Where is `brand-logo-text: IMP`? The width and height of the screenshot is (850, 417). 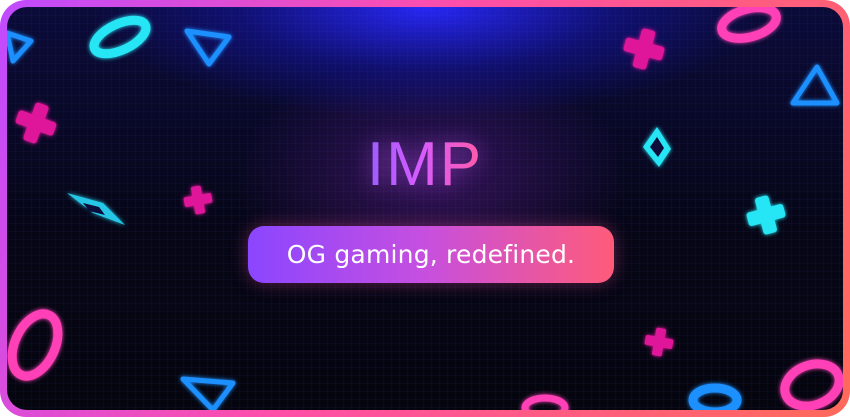 brand-logo-text: IMP is located at coordinates (425, 164).